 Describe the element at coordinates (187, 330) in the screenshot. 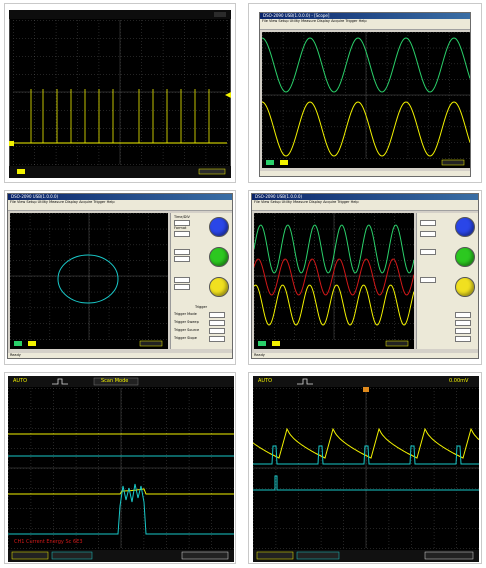

I see `trigger-source-label: Trigger Source` at that location.